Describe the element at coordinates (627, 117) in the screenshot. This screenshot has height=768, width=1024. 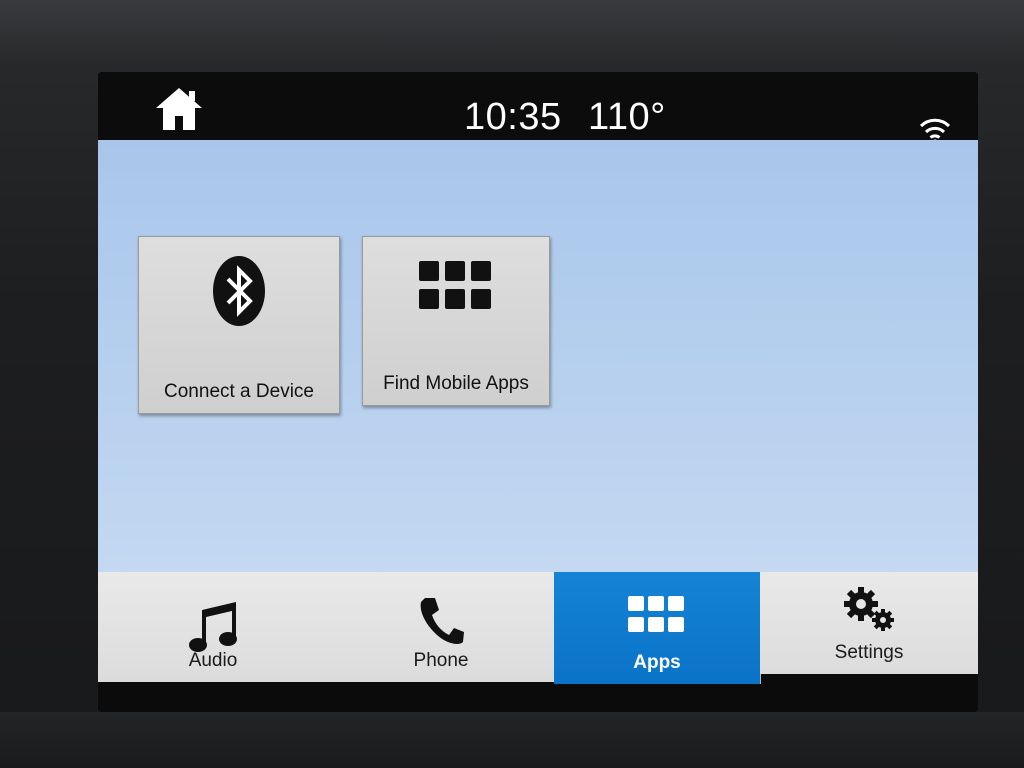
I see `outside-temperature: 110°` at that location.